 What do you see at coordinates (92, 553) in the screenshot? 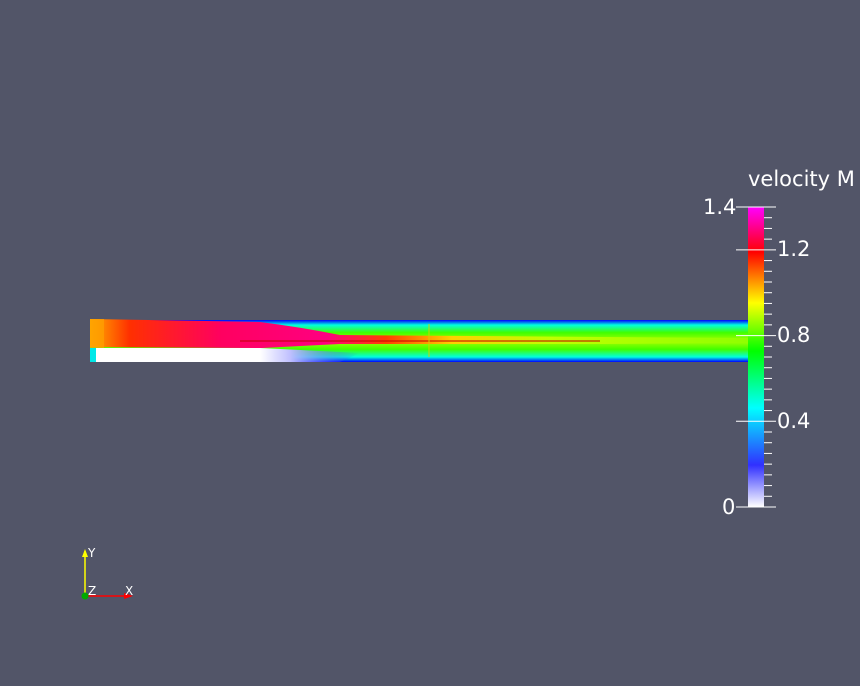
I see `axis-y-label: Y` at bounding box center [92, 553].